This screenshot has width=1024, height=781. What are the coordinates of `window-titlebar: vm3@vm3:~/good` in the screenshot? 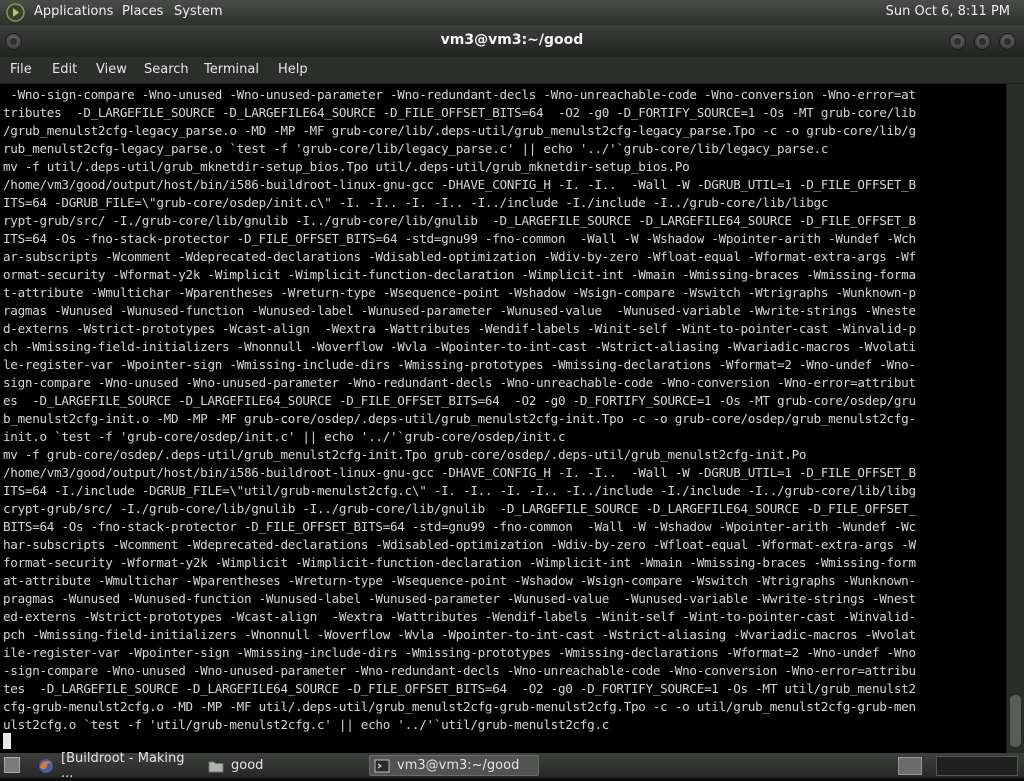 It's located at (512, 41).